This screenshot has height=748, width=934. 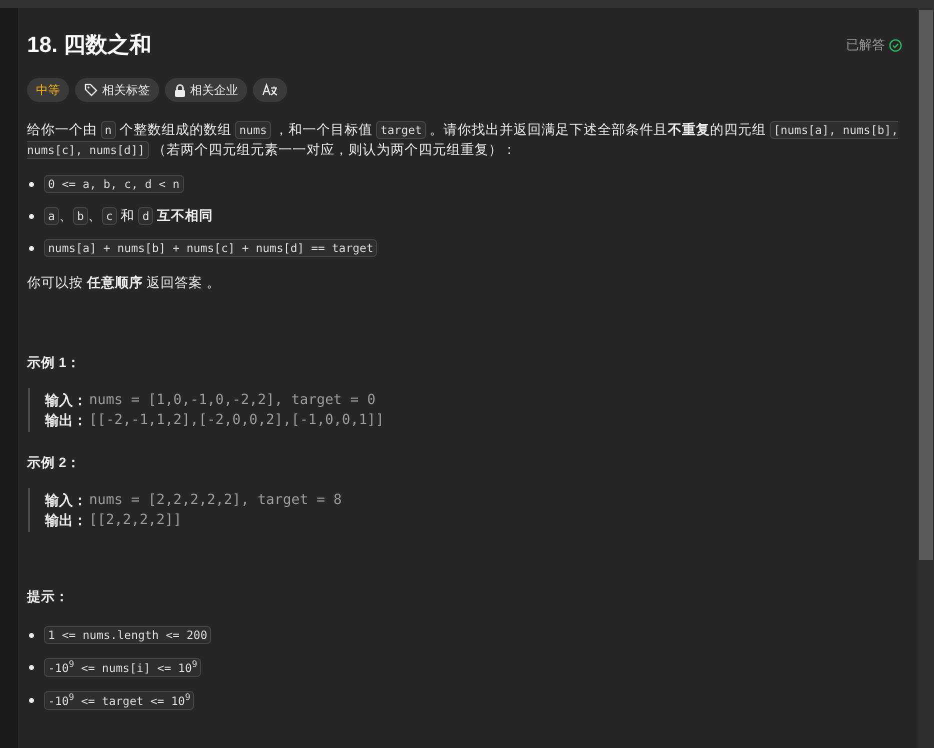 What do you see at coordinates (48, 597) in the screenshot?
I see `hints-title: 提示：` at bounding box center [48, 597].